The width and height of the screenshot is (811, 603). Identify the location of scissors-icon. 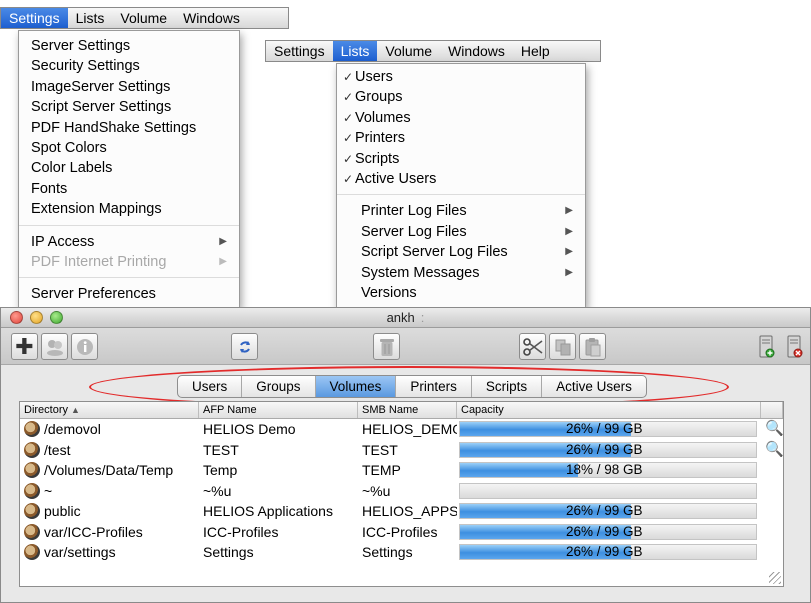
(532, 346).